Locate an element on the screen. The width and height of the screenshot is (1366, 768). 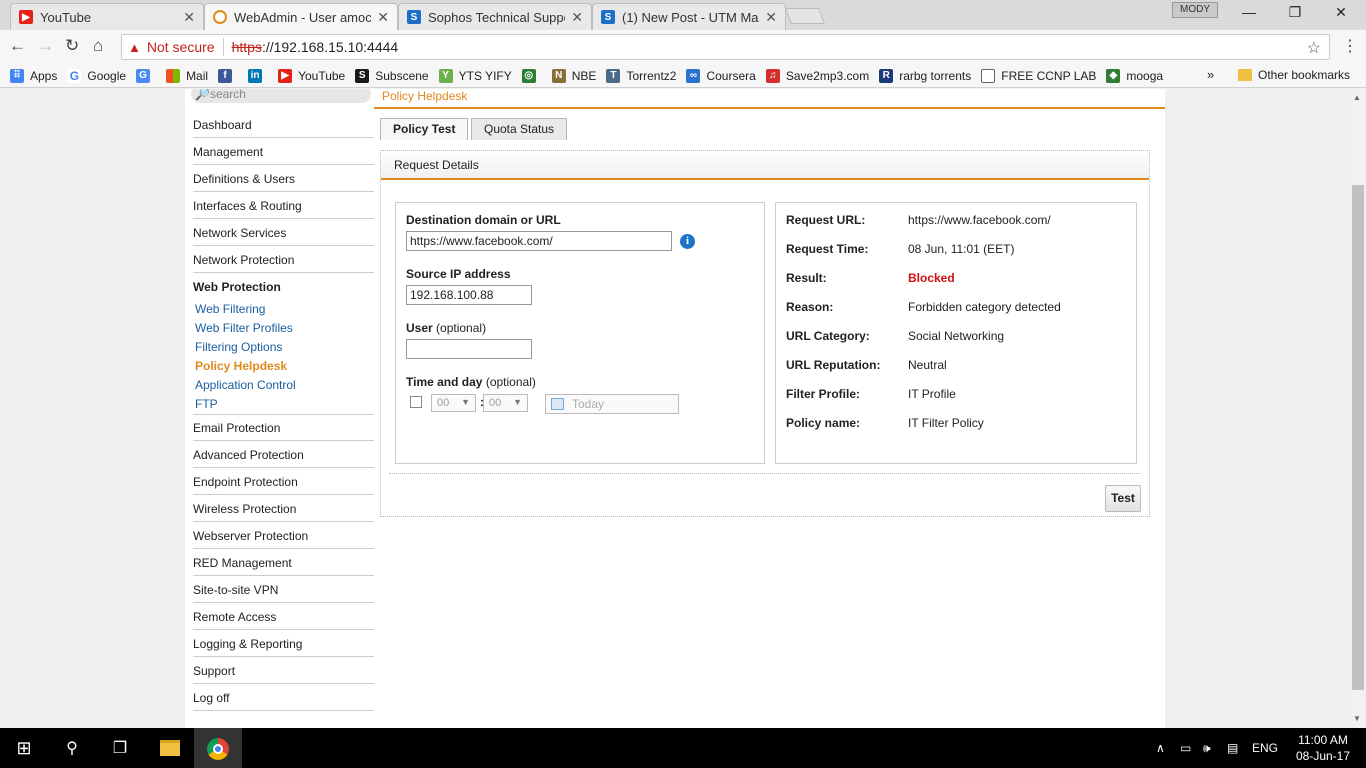
menu-webserver-protection: Webserver Protection is located at coordinates (283, 535).